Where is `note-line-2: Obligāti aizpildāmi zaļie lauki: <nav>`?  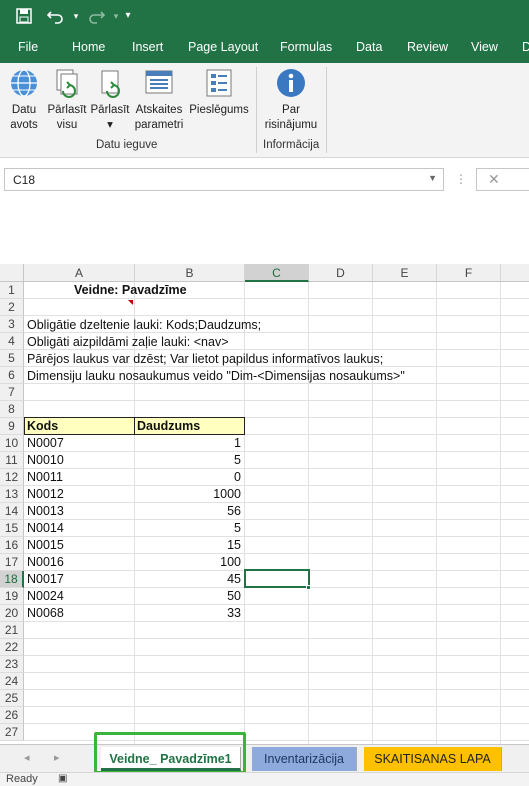
note-line-2: Obligāti aizpildāmi zaļie lauki: <nav> is located at coordinates (128, 342).